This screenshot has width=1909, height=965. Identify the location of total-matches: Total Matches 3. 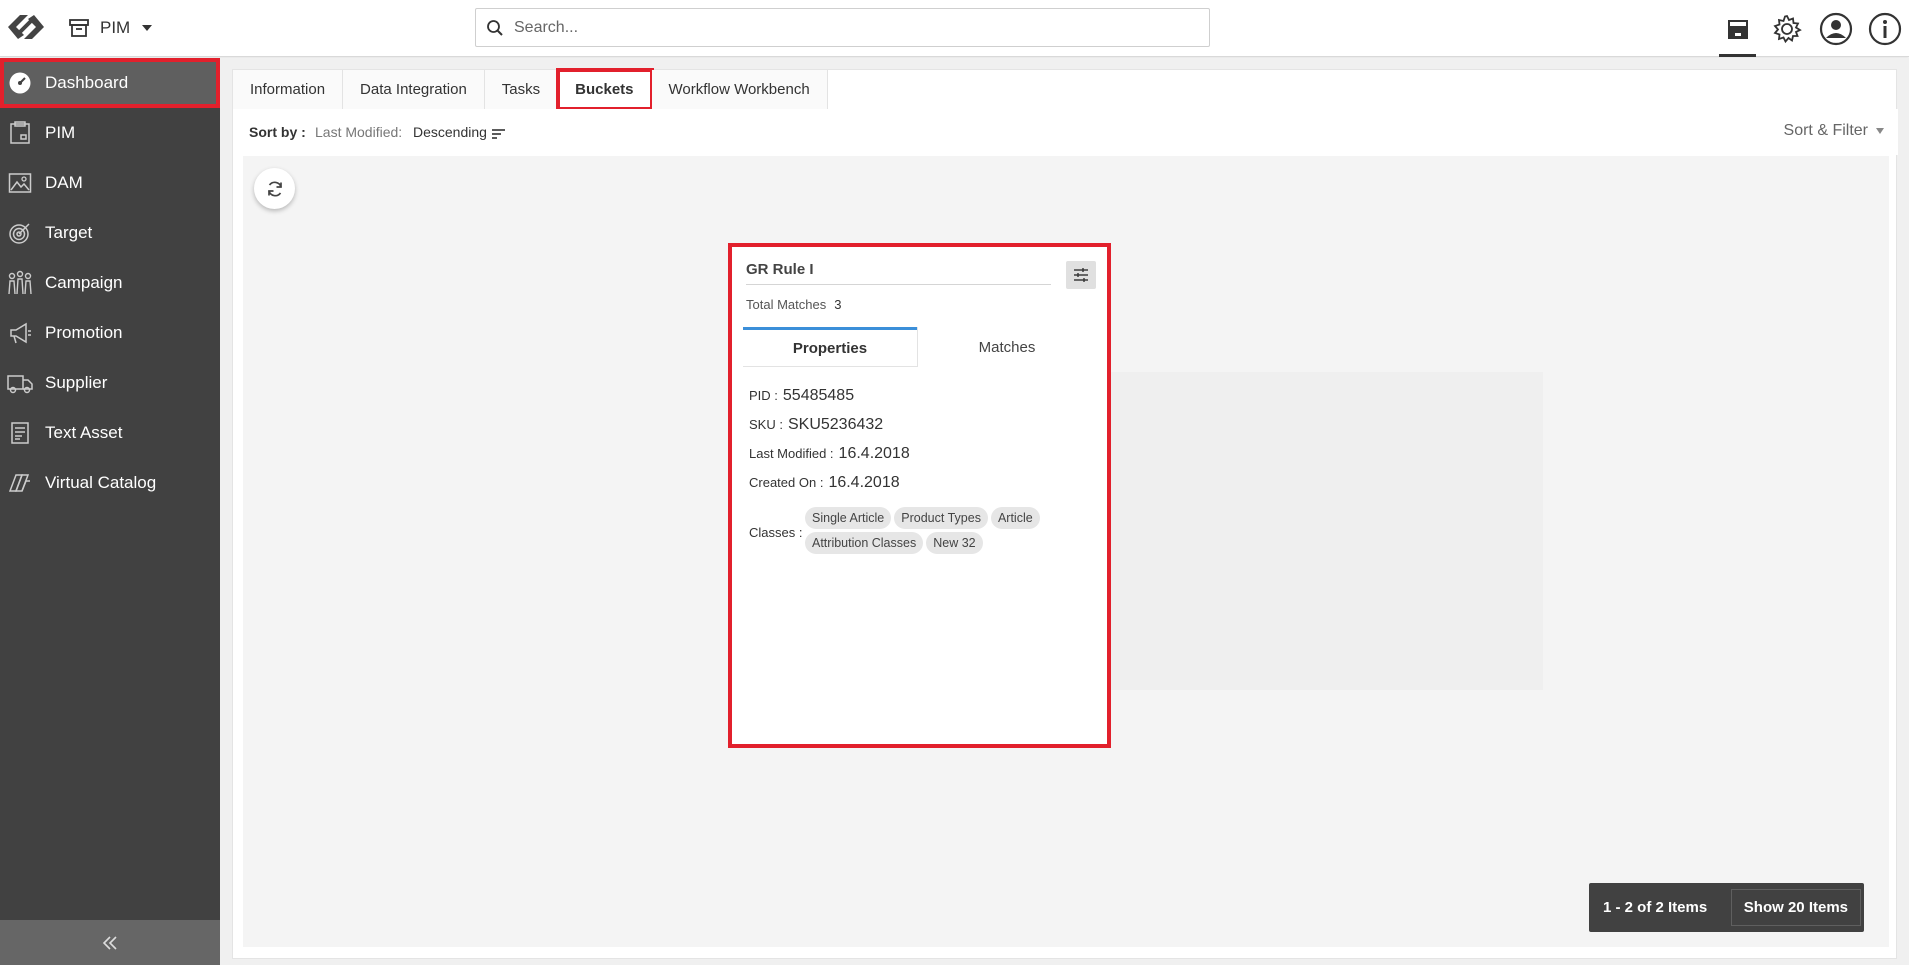
(793, 304).